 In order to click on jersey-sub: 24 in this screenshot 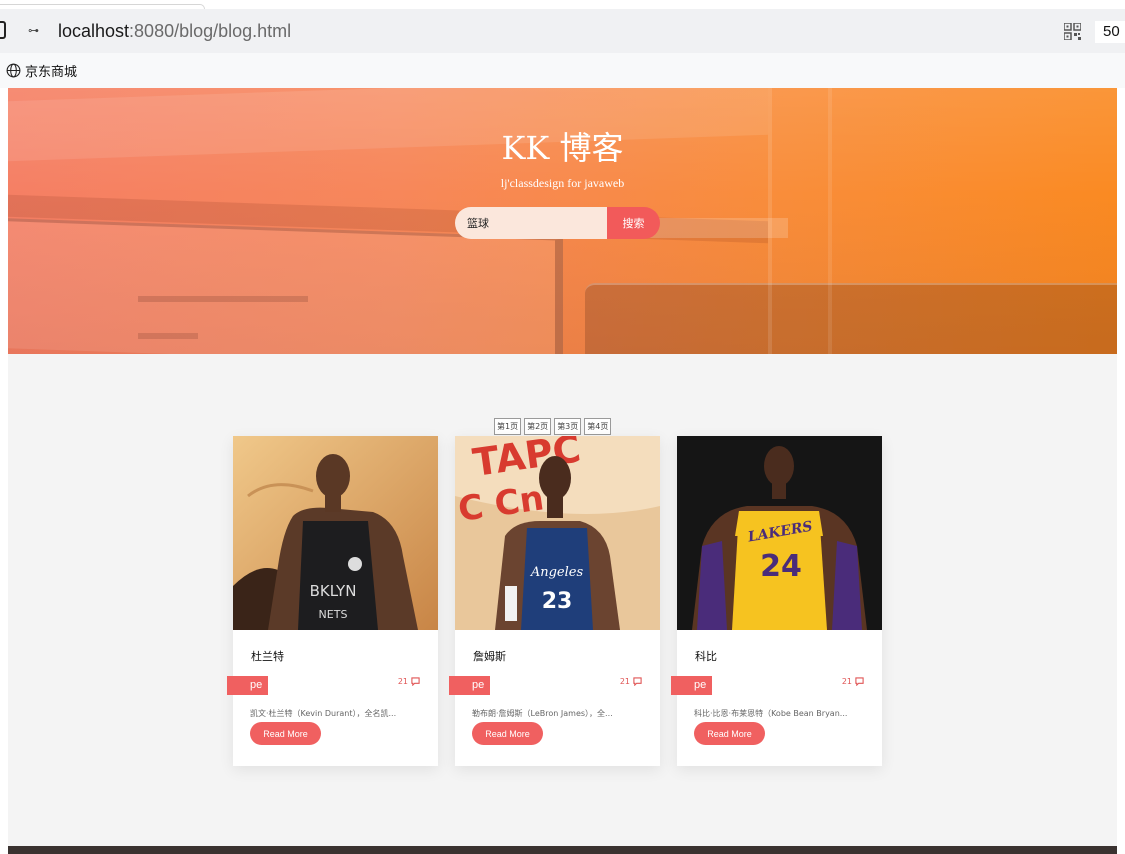, I will do `click(781, 566)`.